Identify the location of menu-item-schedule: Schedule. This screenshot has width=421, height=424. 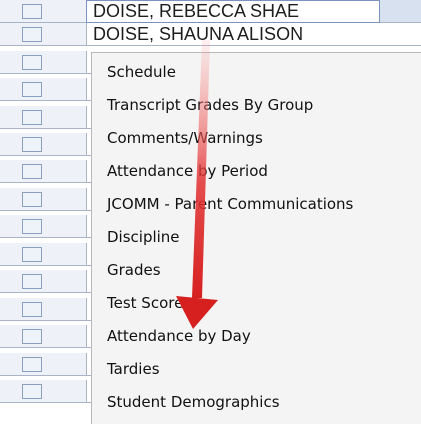
(141, 72).